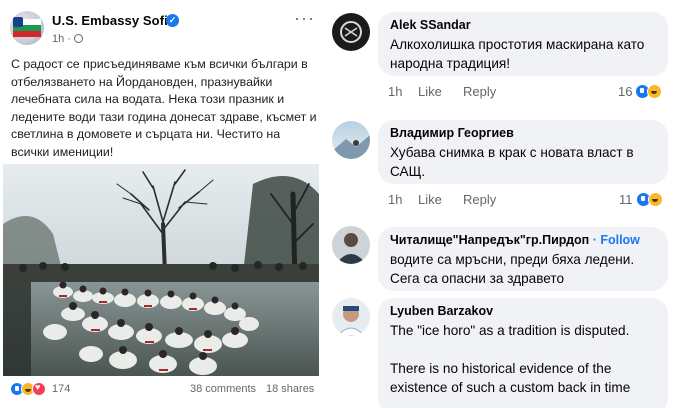  Describe the element at coordinates (164, 390) in the screenshot. I see `post-footer: 174 38 comments 18 shares` at that location.